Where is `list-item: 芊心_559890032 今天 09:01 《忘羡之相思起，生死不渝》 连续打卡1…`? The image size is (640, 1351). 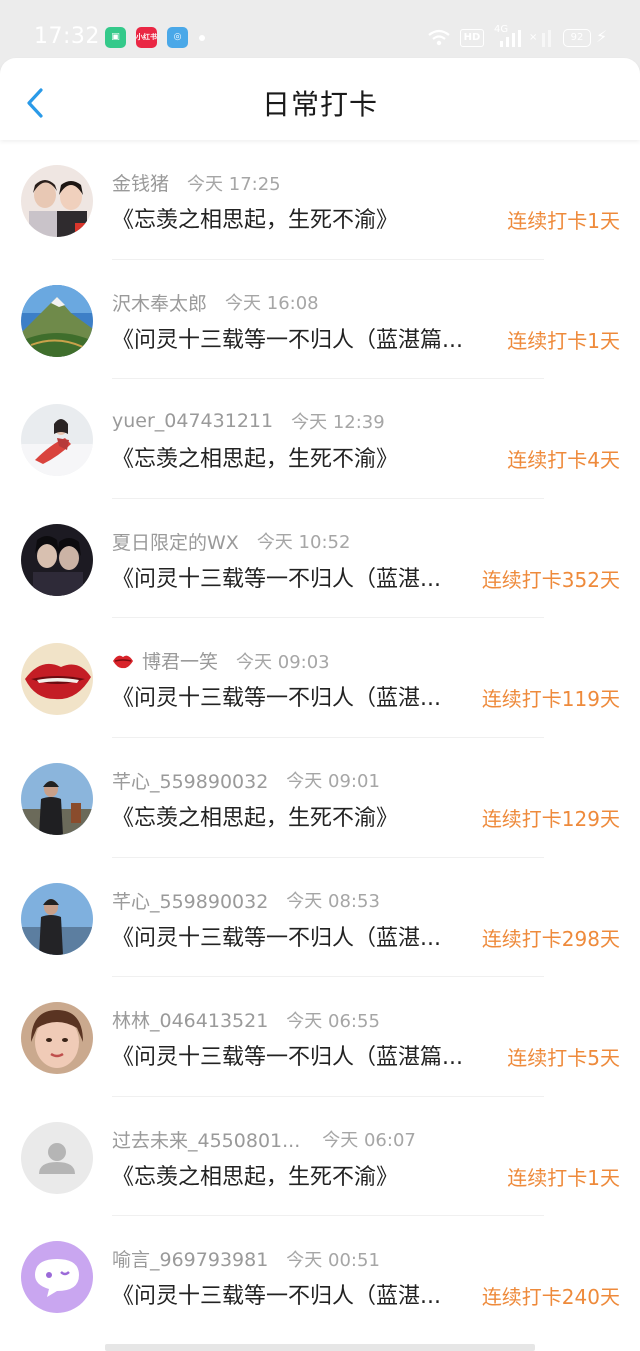
list-item: 芊心_559890032 今天 09:01 《忘羡之相思起，生死不渝》 连续打卡1… is located at coordinates (320, 798).